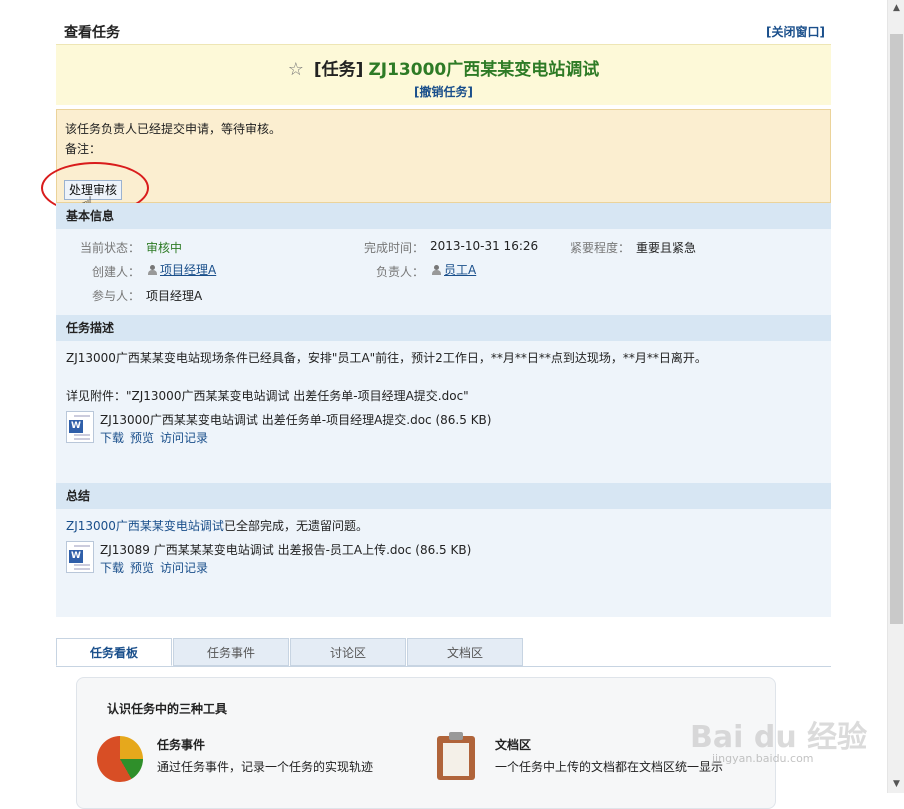 The height and width of the screenshot is (809, 904). What do you see at coordinates (513, 745) in the screenshot?
I see `tool-name: 文档区` at bounding box center [513, 745].